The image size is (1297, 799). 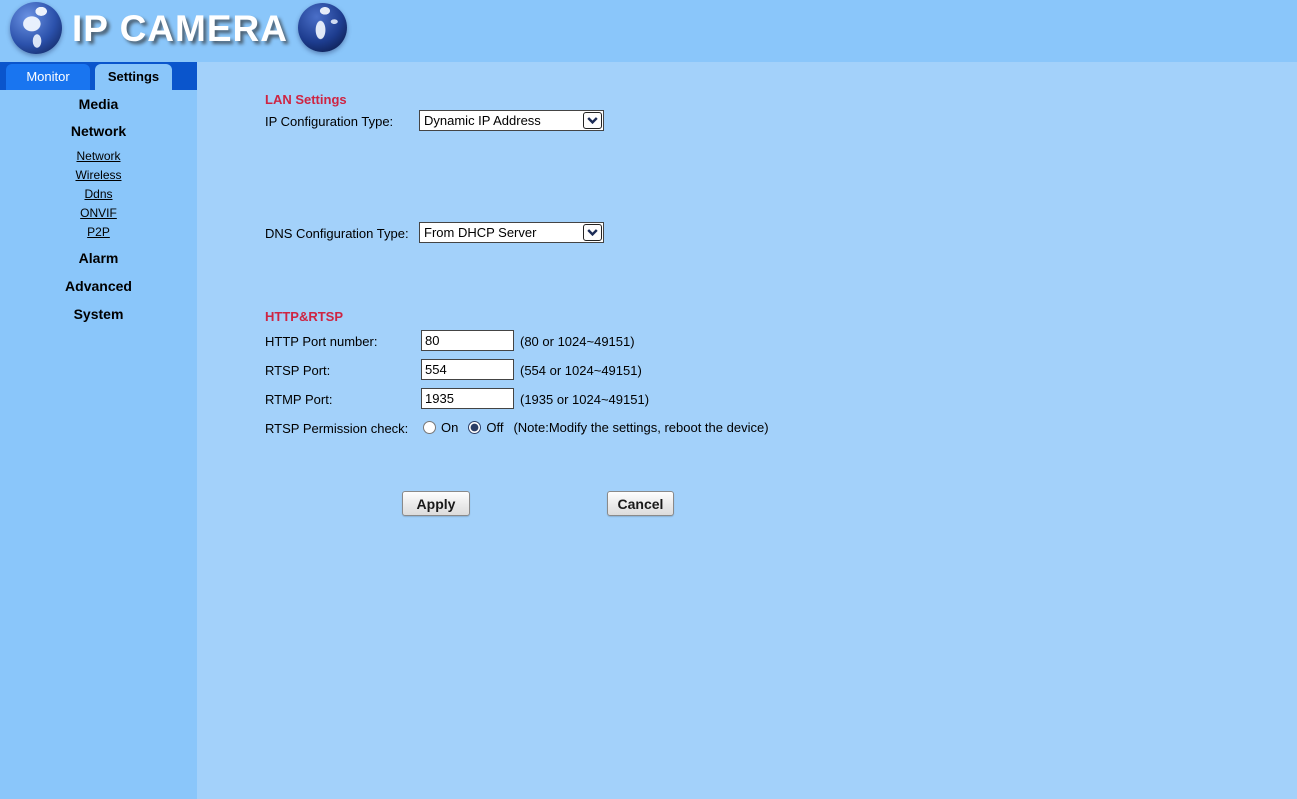 I want to click on http-rtsp-heading: HTTP&RTSP, so click(x=304, y=316).